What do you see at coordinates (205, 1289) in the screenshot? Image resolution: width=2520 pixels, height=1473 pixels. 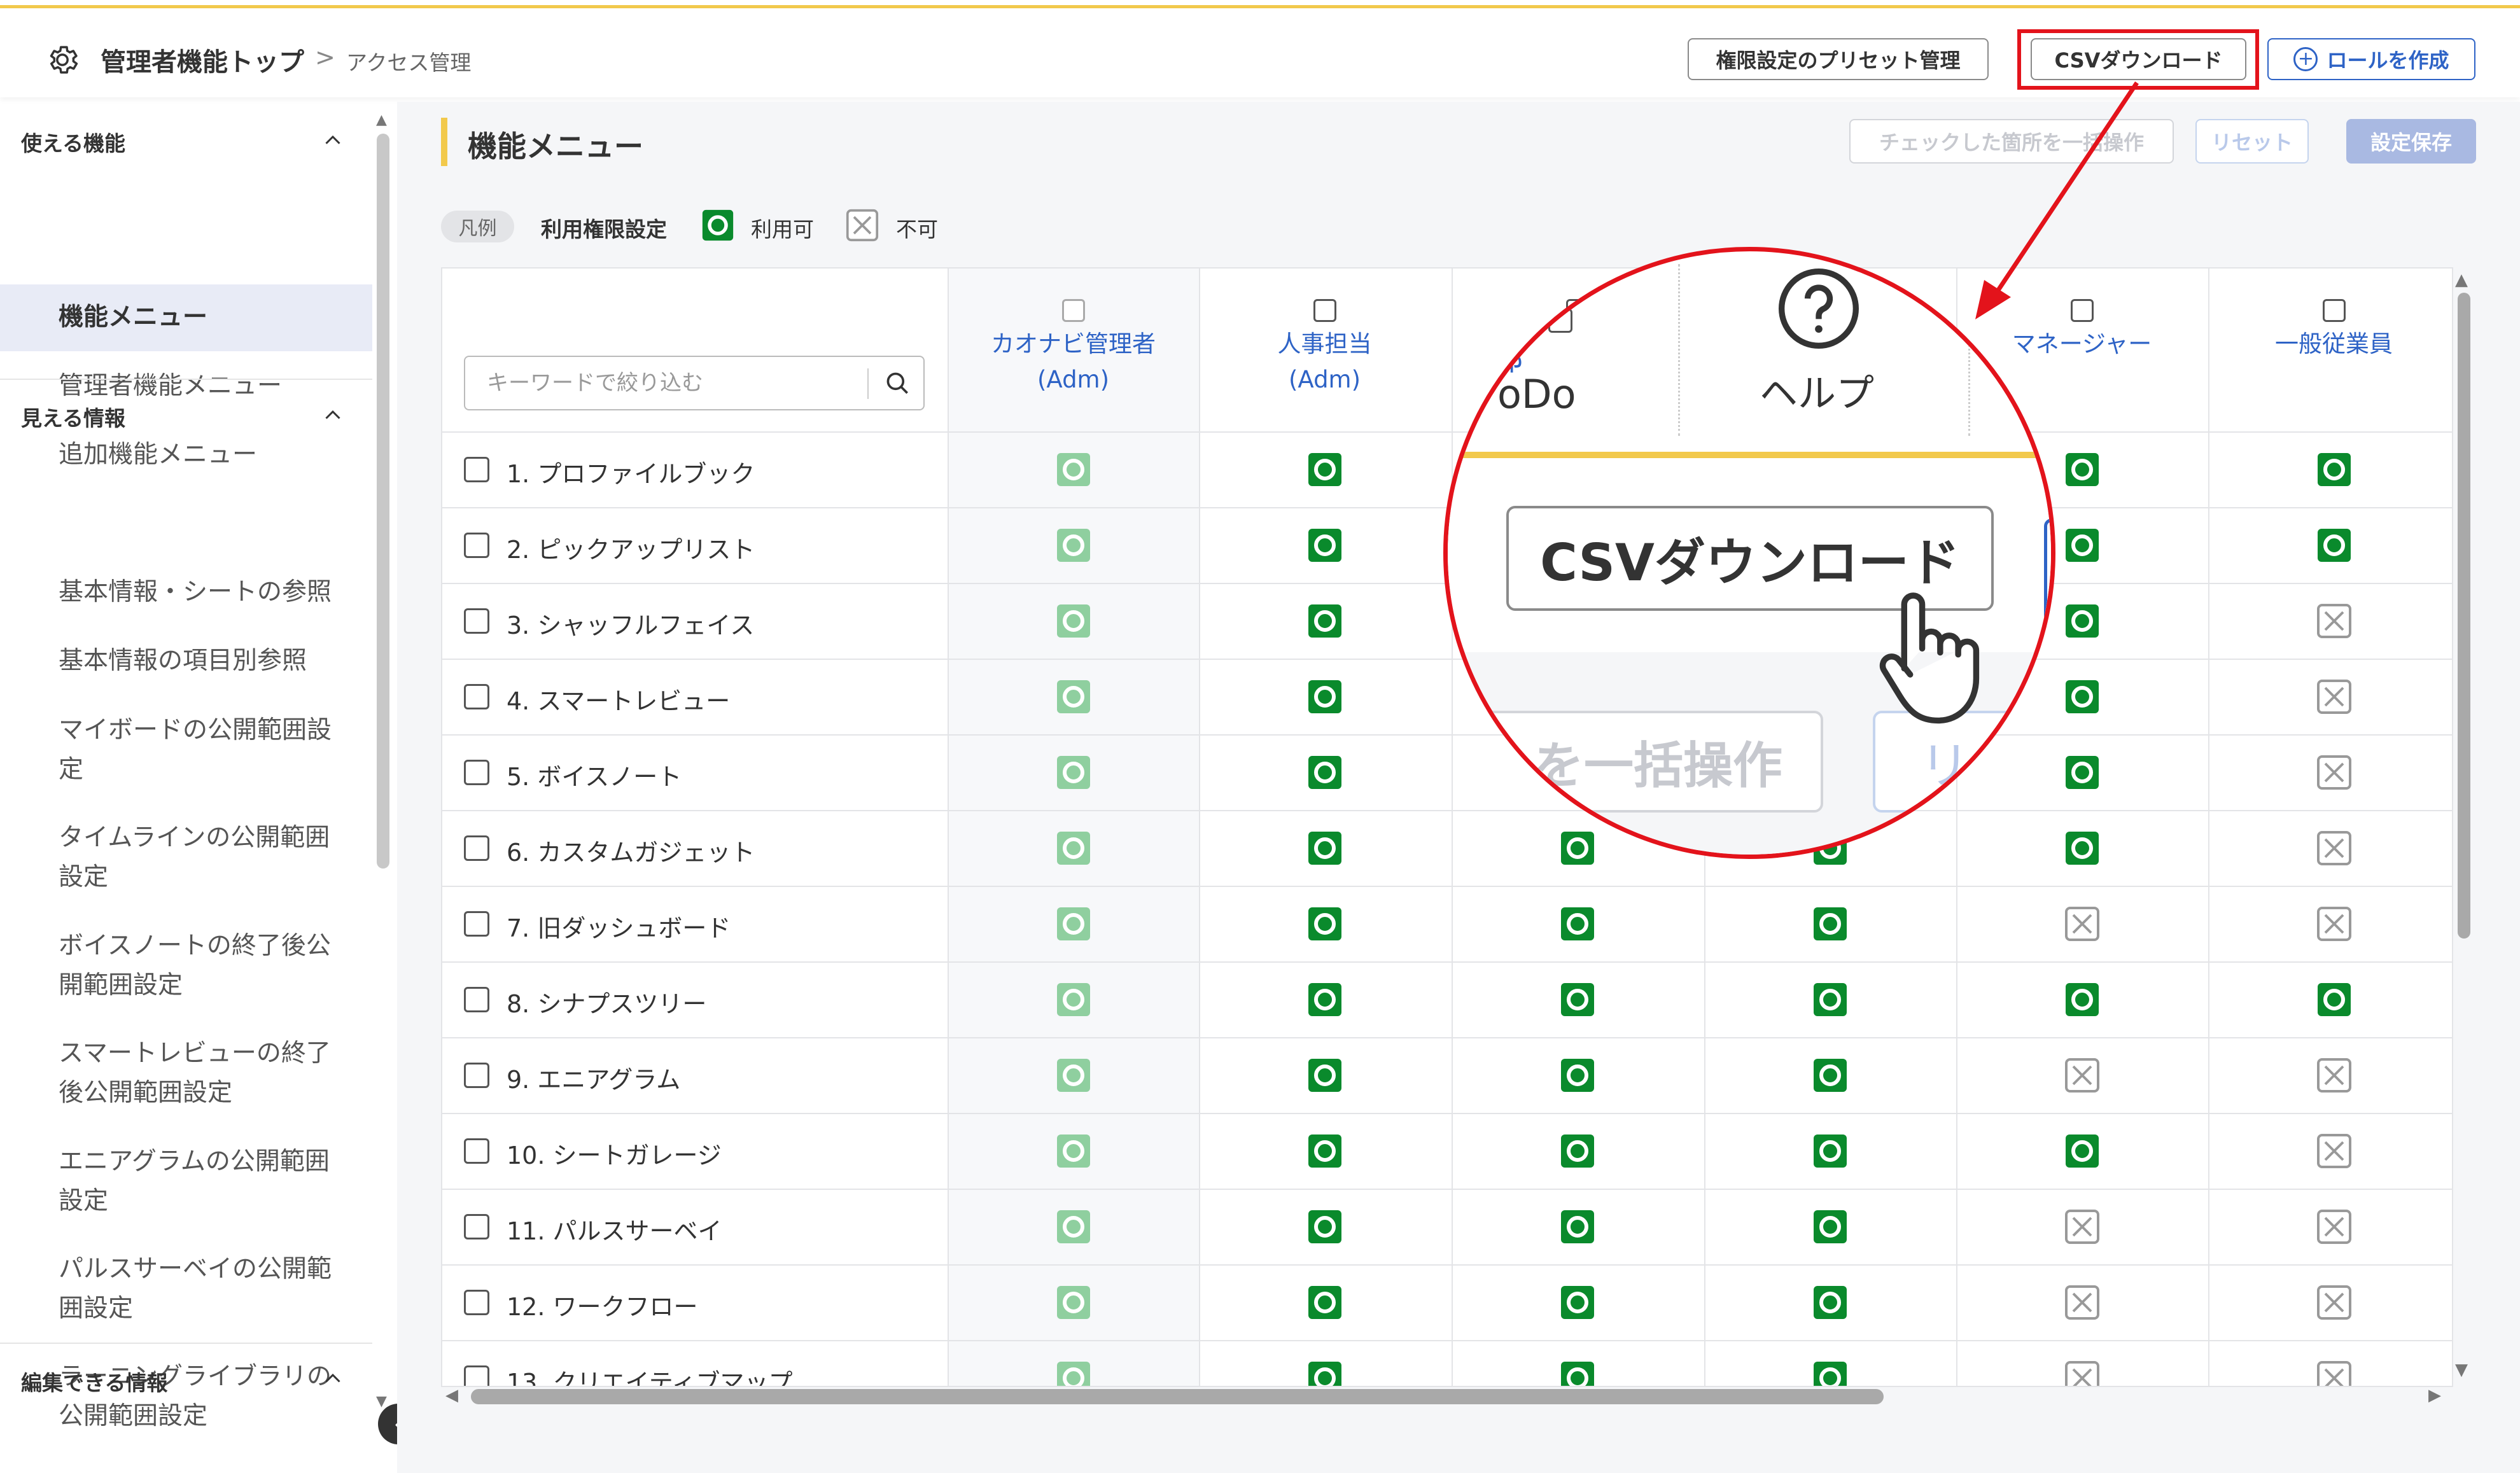 I see `sidebar-item-pulsesurvey: パルスサーベイの公開範囲設定` at bounding box center [205, 1289].